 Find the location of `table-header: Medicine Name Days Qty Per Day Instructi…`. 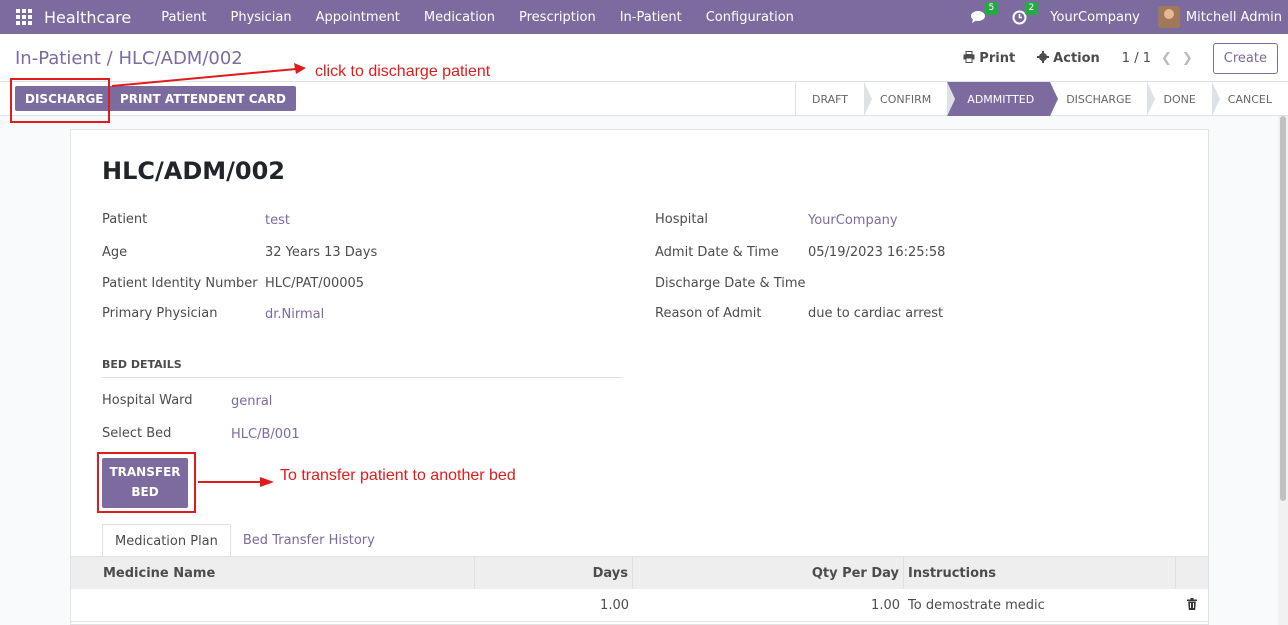

table-header: Medicine Name Days Qty Per Day Instructi… is located at coordinates (639, 572).